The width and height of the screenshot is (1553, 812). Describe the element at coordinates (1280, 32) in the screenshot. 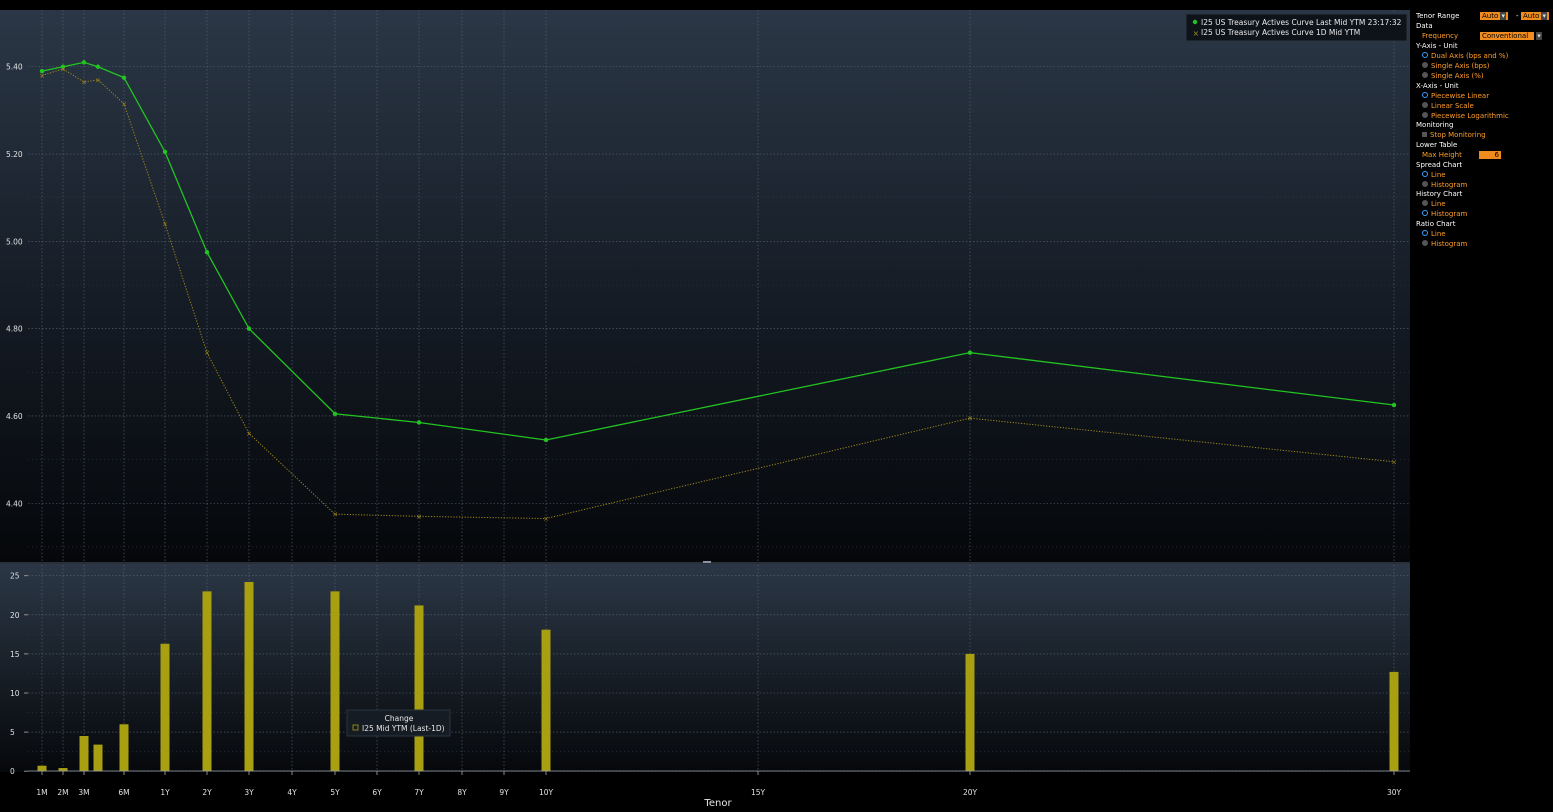

I see `legend-label-1d: I25 US Treasury Actives Curve 1D Mid YTM` at that location.